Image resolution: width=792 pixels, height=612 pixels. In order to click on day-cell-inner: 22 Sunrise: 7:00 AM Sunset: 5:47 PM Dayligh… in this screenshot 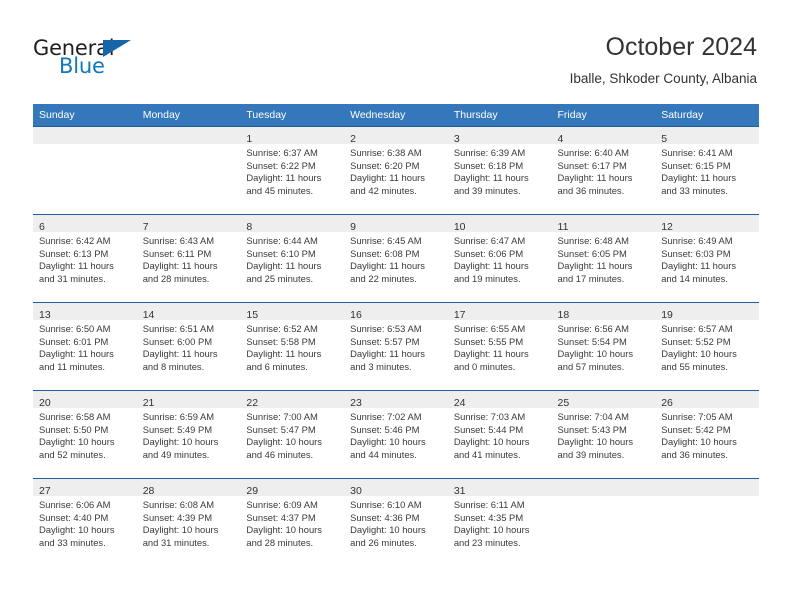, I will do `click(292, 434)`.